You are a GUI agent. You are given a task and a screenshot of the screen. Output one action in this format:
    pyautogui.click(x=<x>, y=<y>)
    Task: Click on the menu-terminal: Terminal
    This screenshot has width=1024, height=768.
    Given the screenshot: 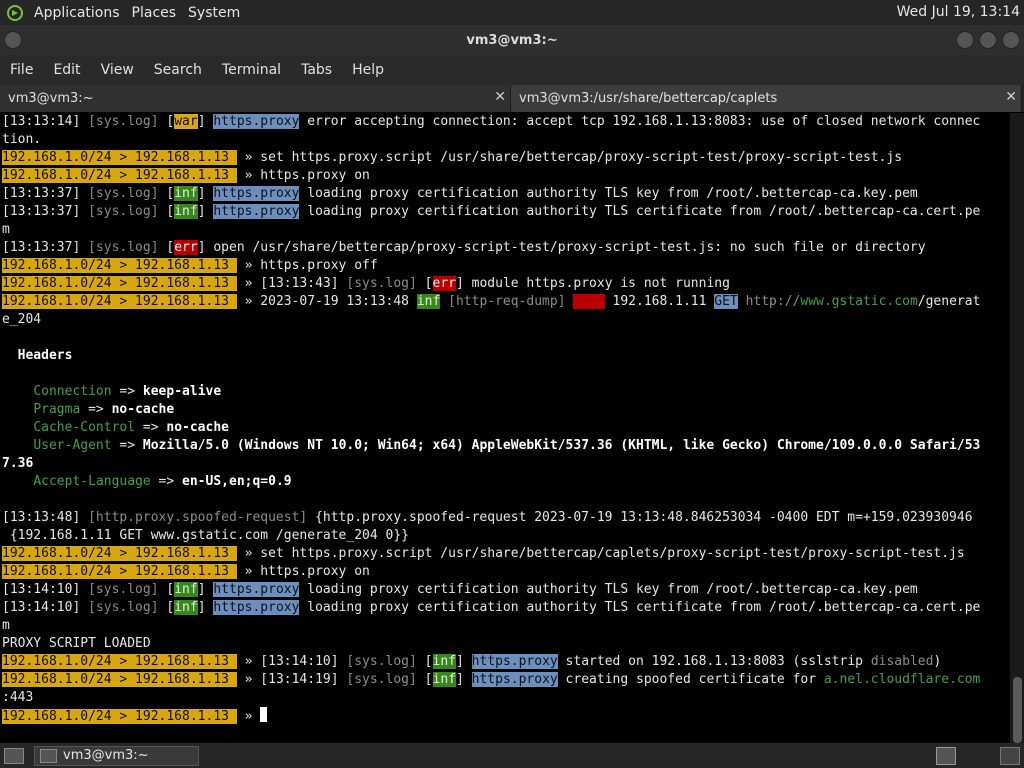 What is the action you would take?
    pyautogui.click(x=251, y=70)
    